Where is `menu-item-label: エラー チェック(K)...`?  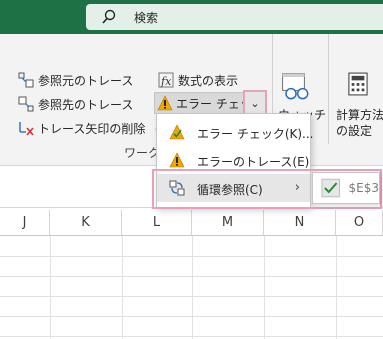
menu-item-label: エラー チェック(K)... is located at coordinates (255, 134).